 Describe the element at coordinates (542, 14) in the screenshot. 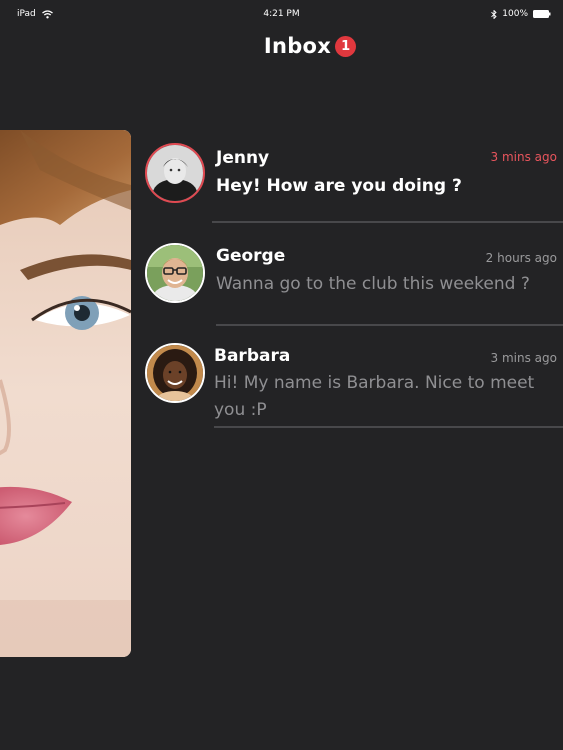

I see `battery-icon` at that location.